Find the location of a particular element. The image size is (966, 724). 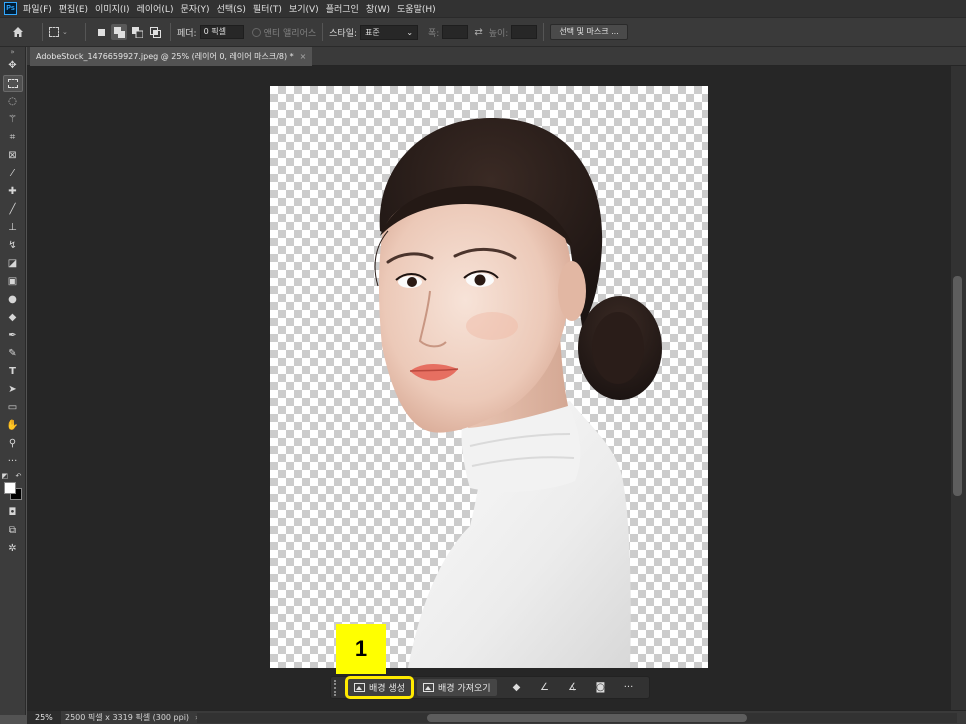

document-info: 2500 픽셀 x 3319 픽셀 (300 ppi) is located at coordinates (127, 717).